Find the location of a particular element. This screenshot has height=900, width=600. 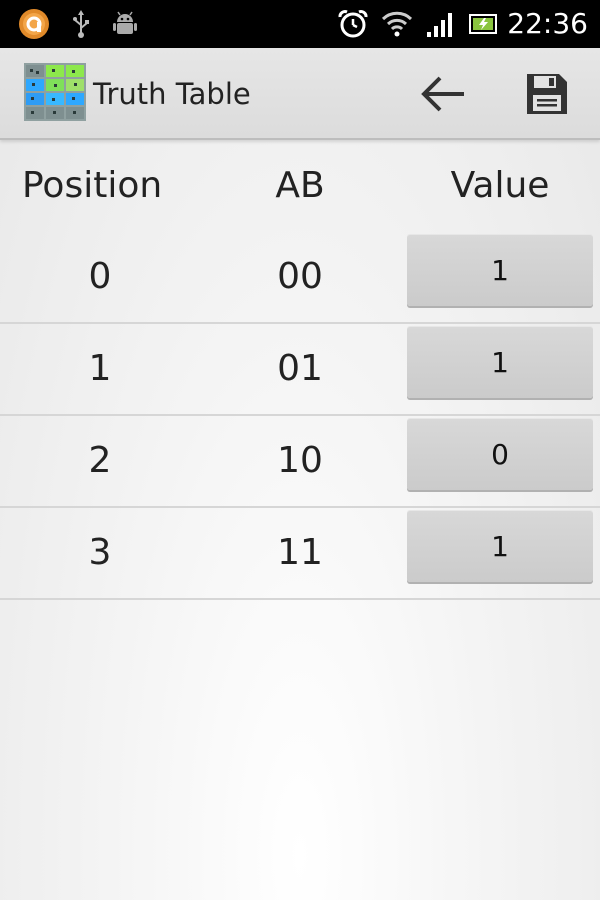

row-inputs: 10 is located at coordinates (300, 460).